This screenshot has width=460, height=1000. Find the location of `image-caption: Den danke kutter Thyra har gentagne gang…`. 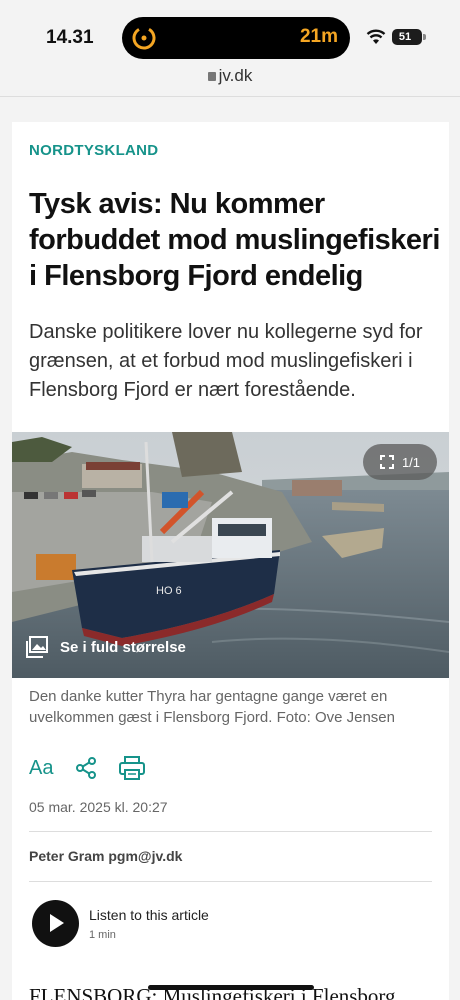

image-caption: Den danke kutter Thyra har gentagne gang… is located at coordinates (212, 707).